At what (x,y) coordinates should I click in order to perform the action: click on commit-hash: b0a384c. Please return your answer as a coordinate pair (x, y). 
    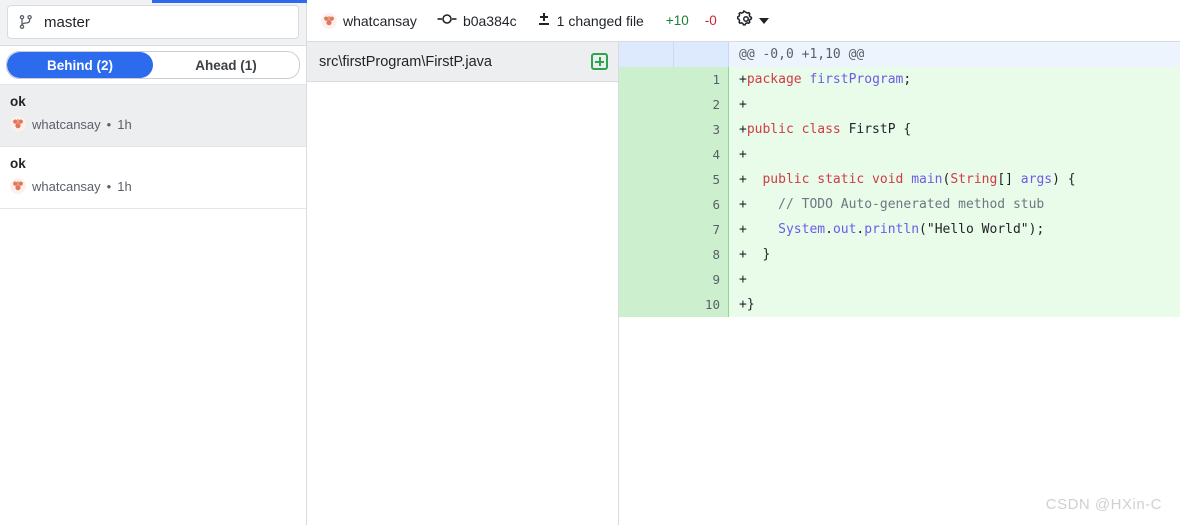
    Looking at the image, I should click on (489, 20).